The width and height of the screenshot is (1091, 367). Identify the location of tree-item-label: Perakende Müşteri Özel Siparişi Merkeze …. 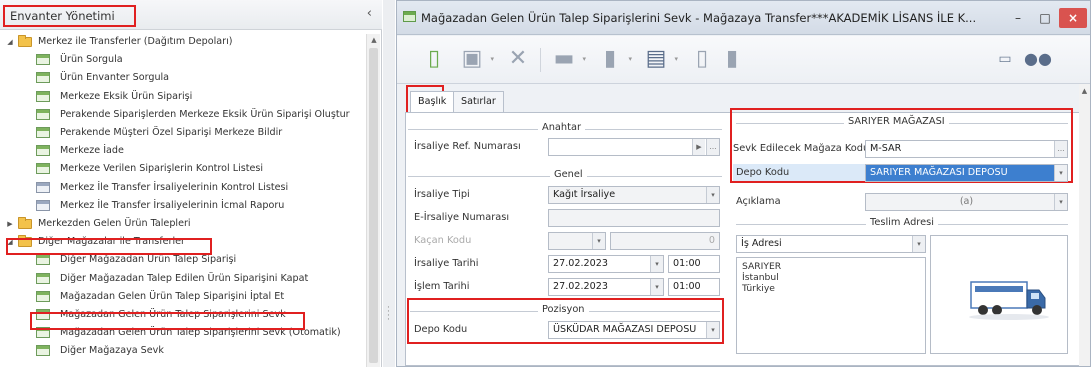
(171, 132).